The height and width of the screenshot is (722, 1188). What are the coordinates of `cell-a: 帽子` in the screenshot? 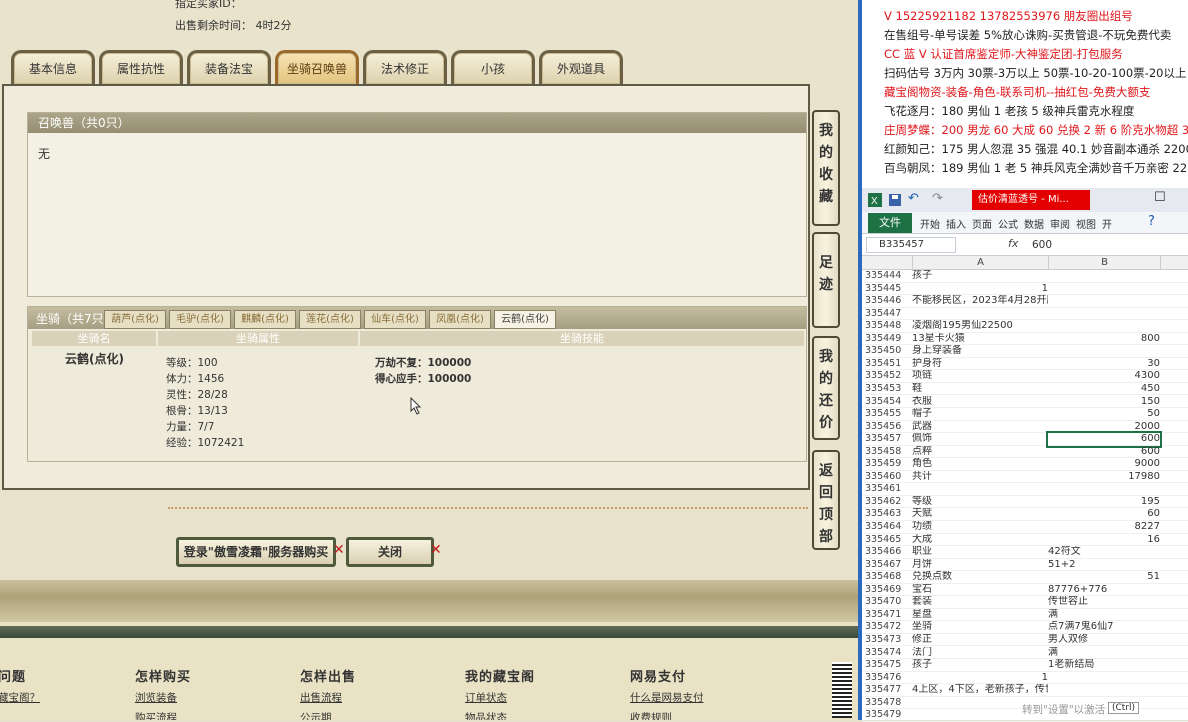 It's located at (980, 414).